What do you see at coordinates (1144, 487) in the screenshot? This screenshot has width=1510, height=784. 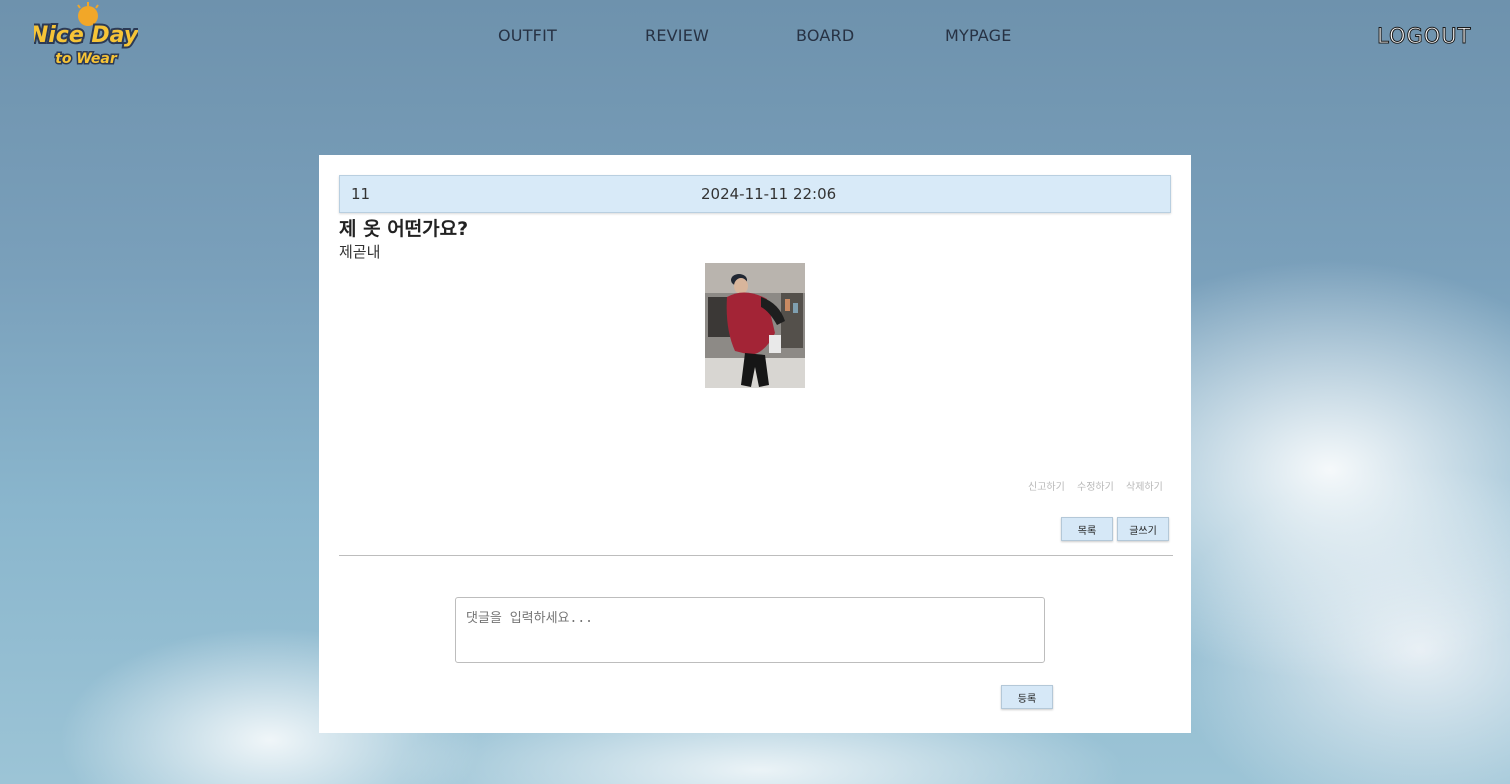 I see `delete-link: 삭제하기` at bounding box center [1144, 487].